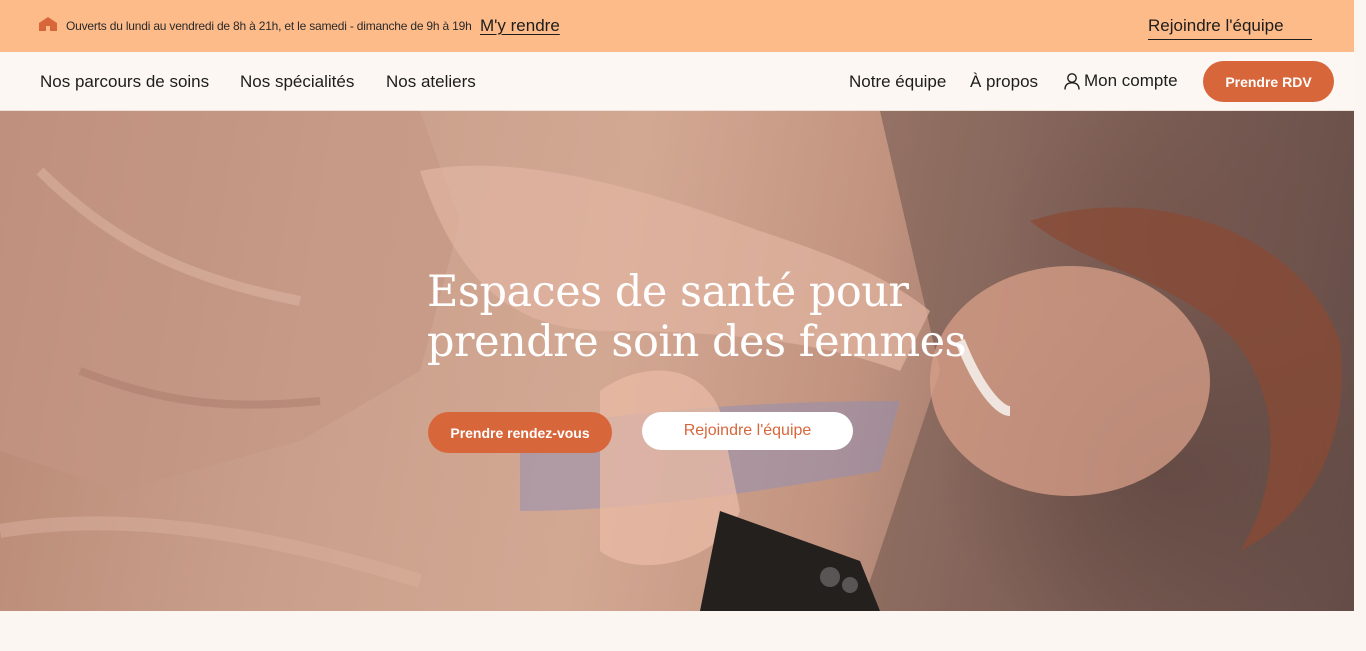 Image resolution: width=1366 pixels, height=651 pixels. What do you see at coordinates (1072, 81) in the screenshot?
I see `user-icon` at bounding box center [1072, 81].